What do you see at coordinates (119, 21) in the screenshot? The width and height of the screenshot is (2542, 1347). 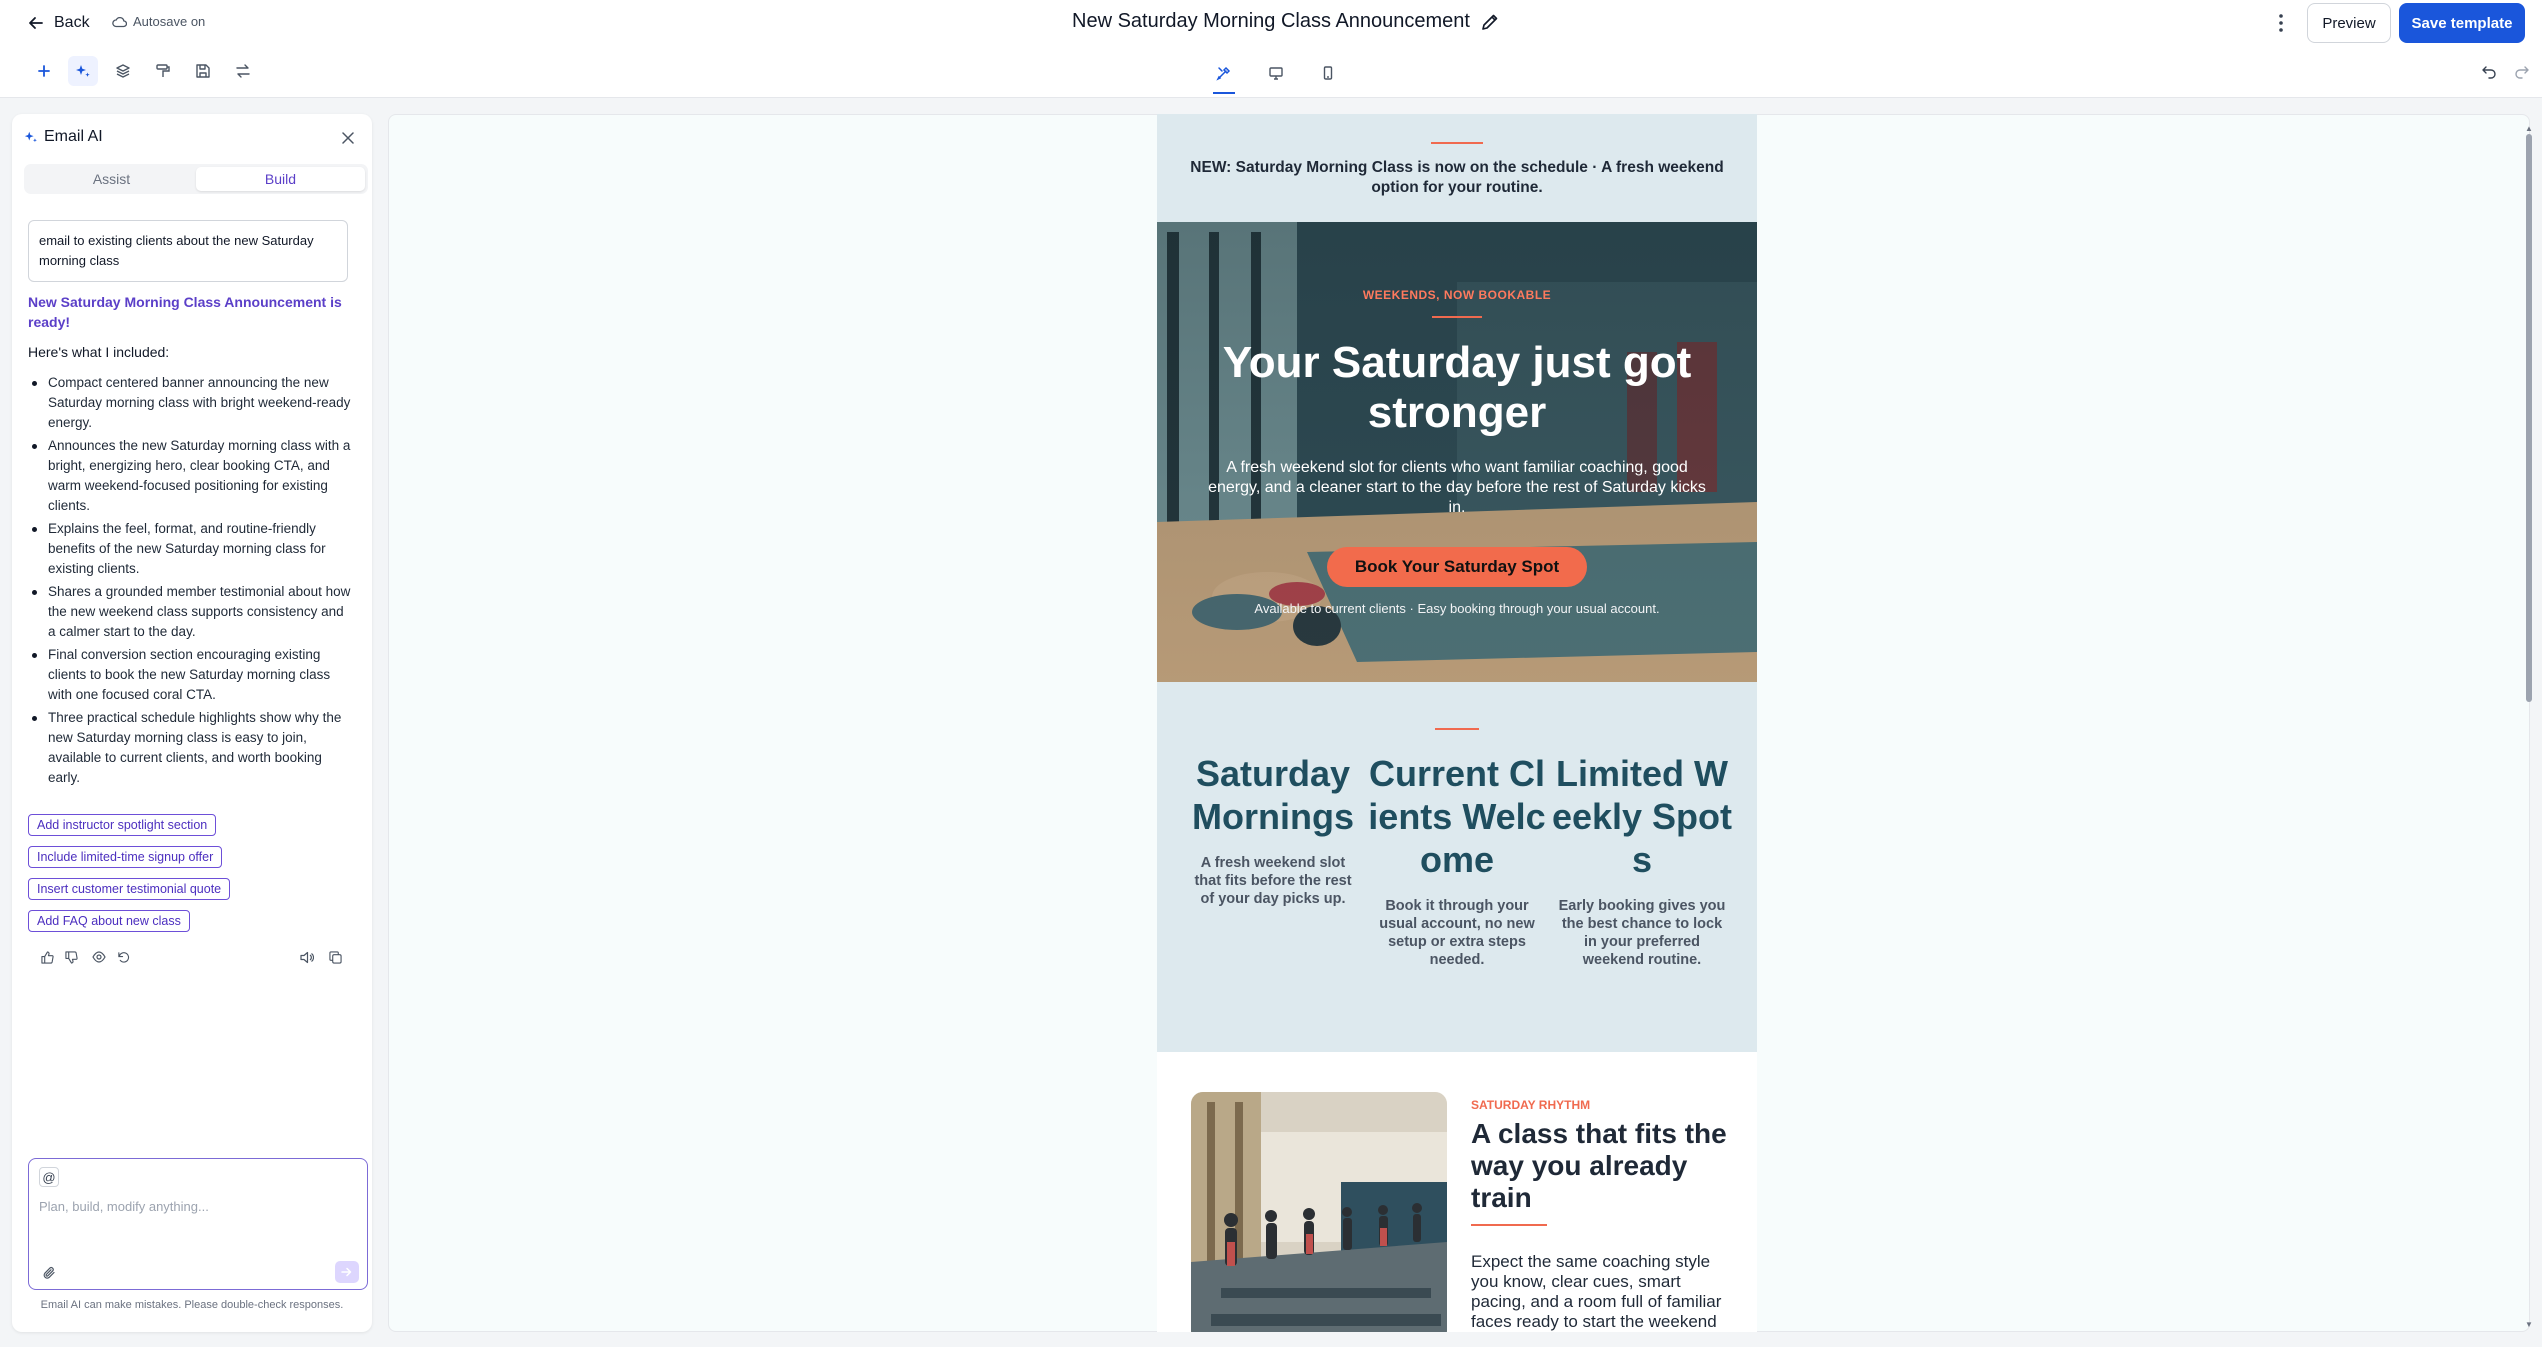 I see `cloud-icon` at bounding box center [119, 21].